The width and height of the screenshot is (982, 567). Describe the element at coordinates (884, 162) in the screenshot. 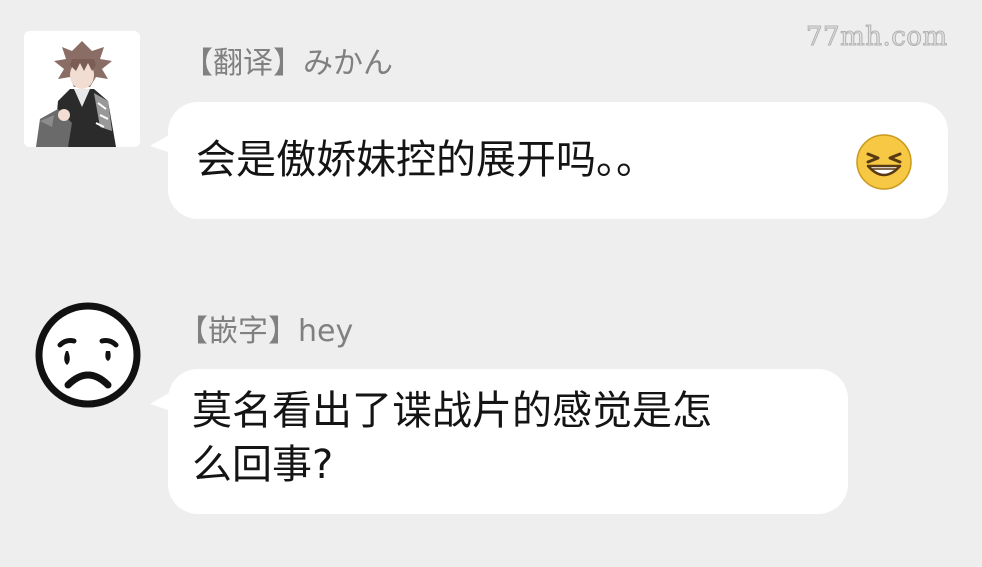

I see `grinning-squint-emoji-icon` at that location.